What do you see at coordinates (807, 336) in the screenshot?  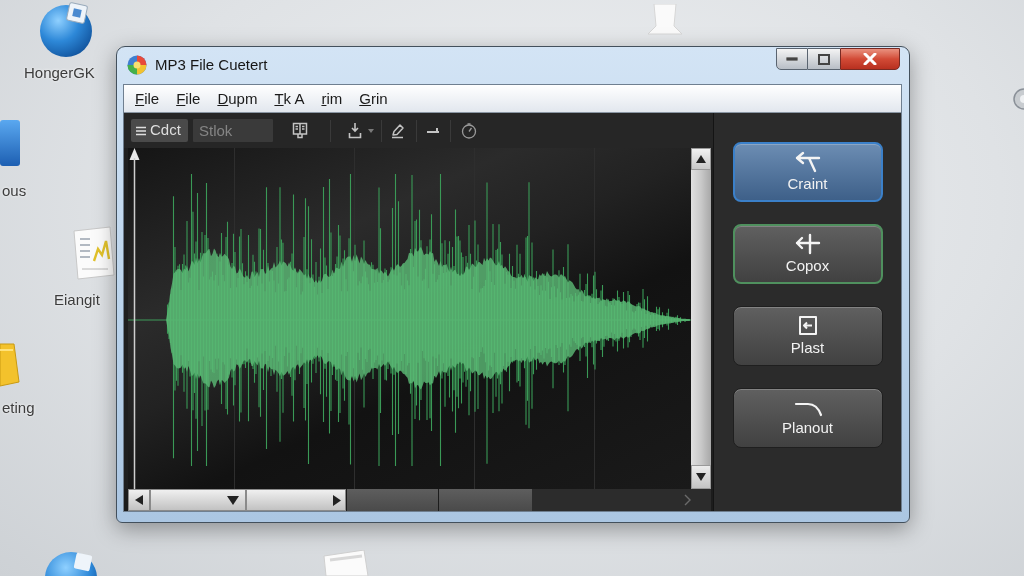 I see `action-button: Plast` at bounding box center [807, 336].